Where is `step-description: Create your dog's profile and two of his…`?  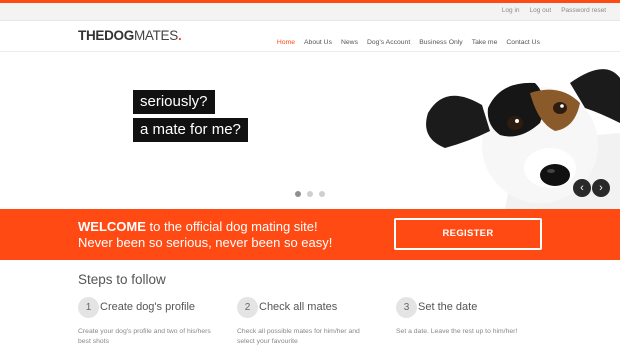
step-description: Create your dog's profile and two of his… is located at coordinates (144, 336).